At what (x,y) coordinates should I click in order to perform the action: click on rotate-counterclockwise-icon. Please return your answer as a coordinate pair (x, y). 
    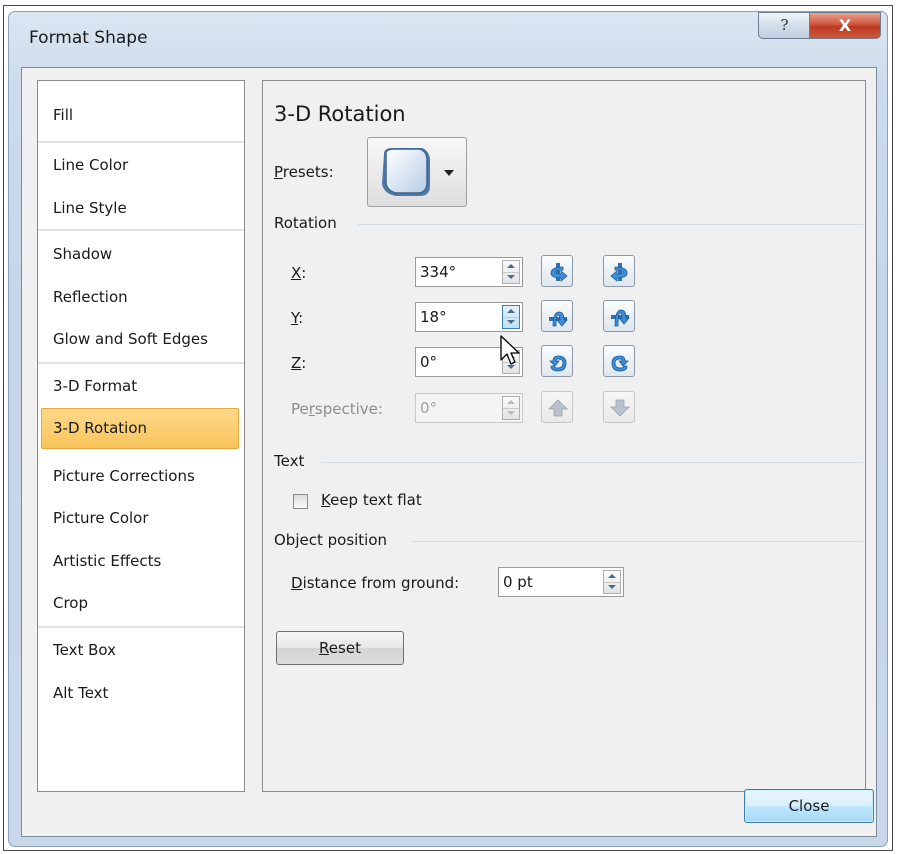
    Looking at the image, I should click on (558, 363).